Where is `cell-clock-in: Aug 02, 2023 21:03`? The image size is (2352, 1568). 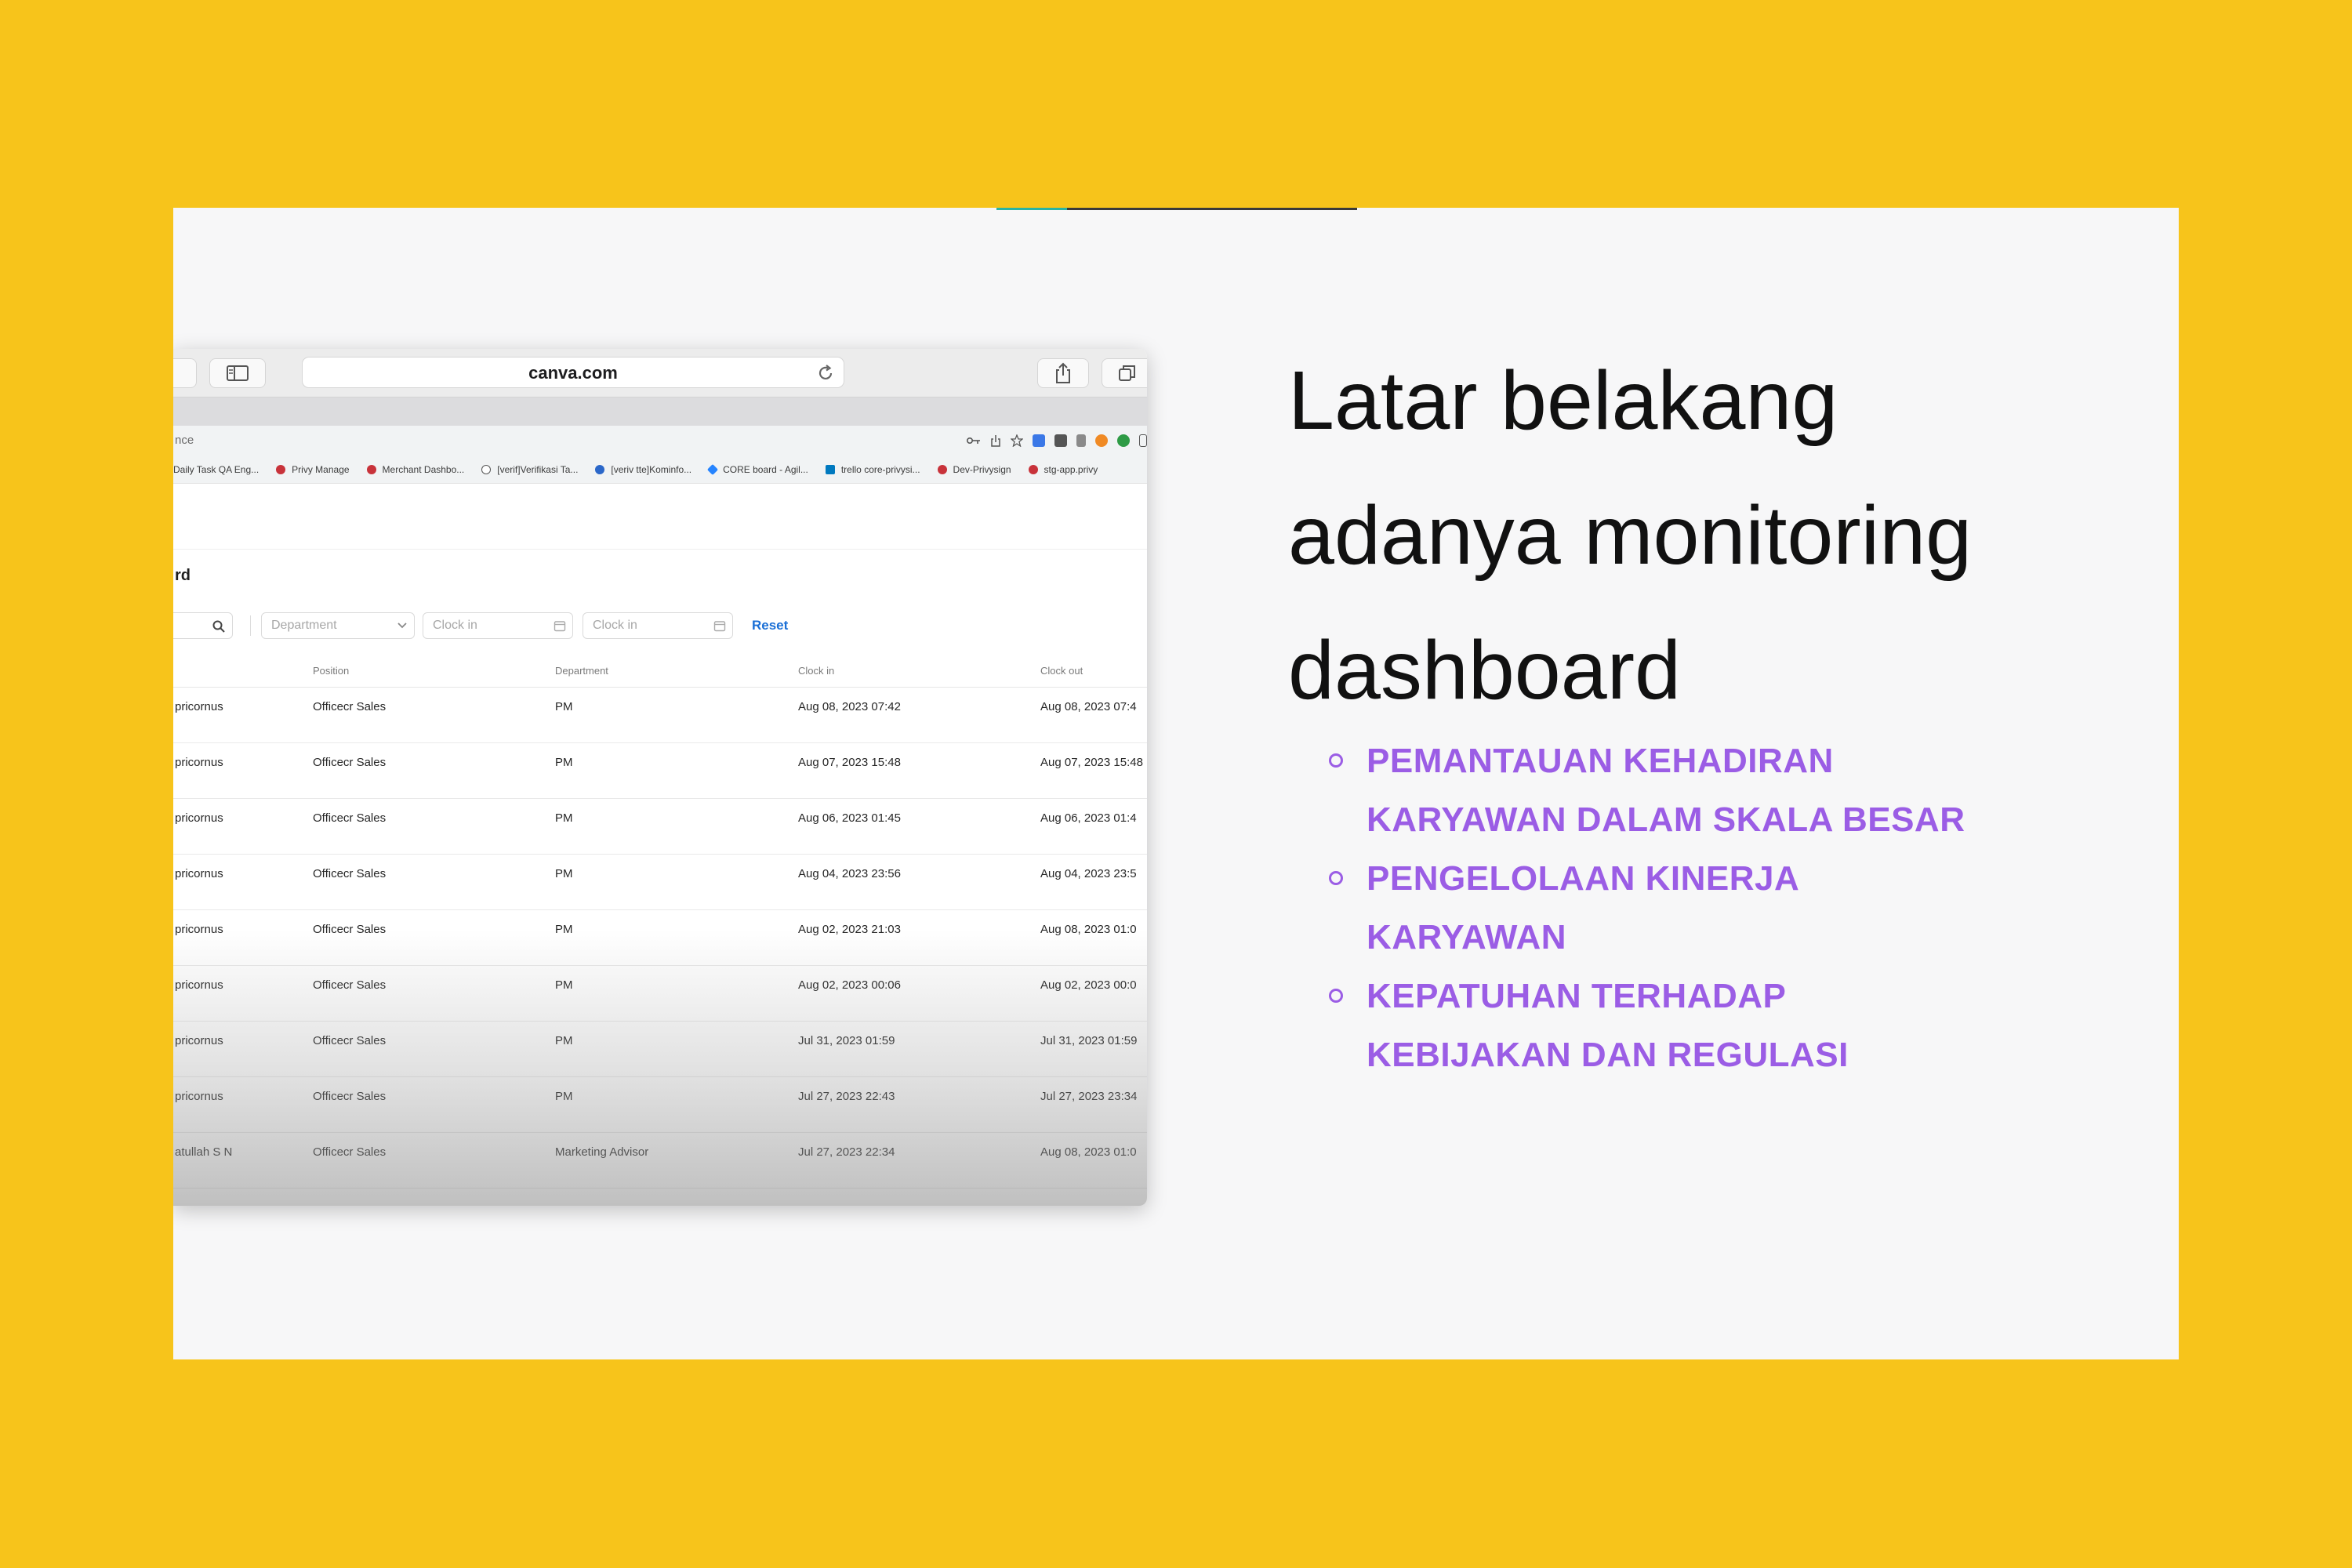
cell-clock-in: Aug 02, 2023 21:03 is located at coordinates (850, 930).